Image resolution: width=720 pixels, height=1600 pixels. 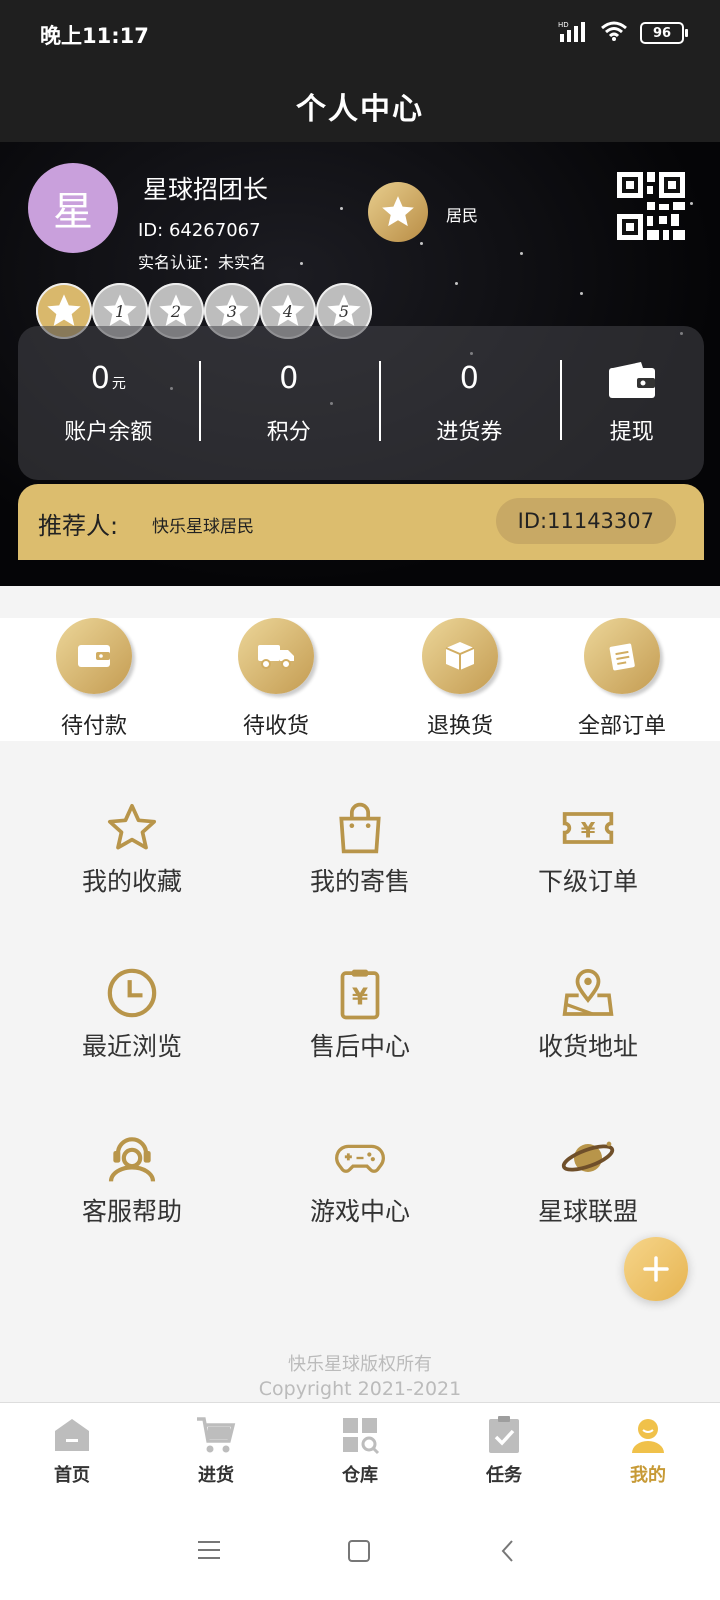 What do you see at coordinates (344, 311) in the screenshot?
I see `level-number: 5` at bounding box center [344, 311].